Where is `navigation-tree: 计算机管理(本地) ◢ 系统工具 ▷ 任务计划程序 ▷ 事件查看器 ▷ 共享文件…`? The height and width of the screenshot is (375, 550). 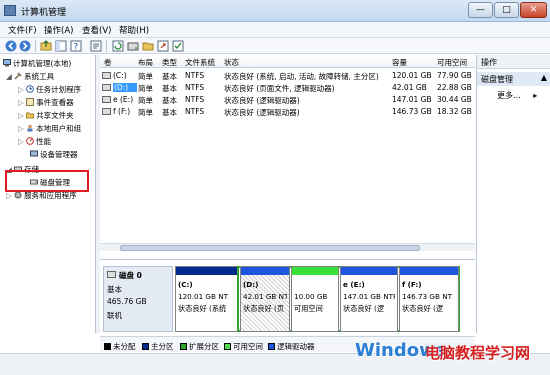 navigation-tree: 计算机管理(本地) ◢ 系统工具 ▷ 任务计划程序 ▷ 事件查看器 ▷ 共享文件… is located at coordinates (48, 194).